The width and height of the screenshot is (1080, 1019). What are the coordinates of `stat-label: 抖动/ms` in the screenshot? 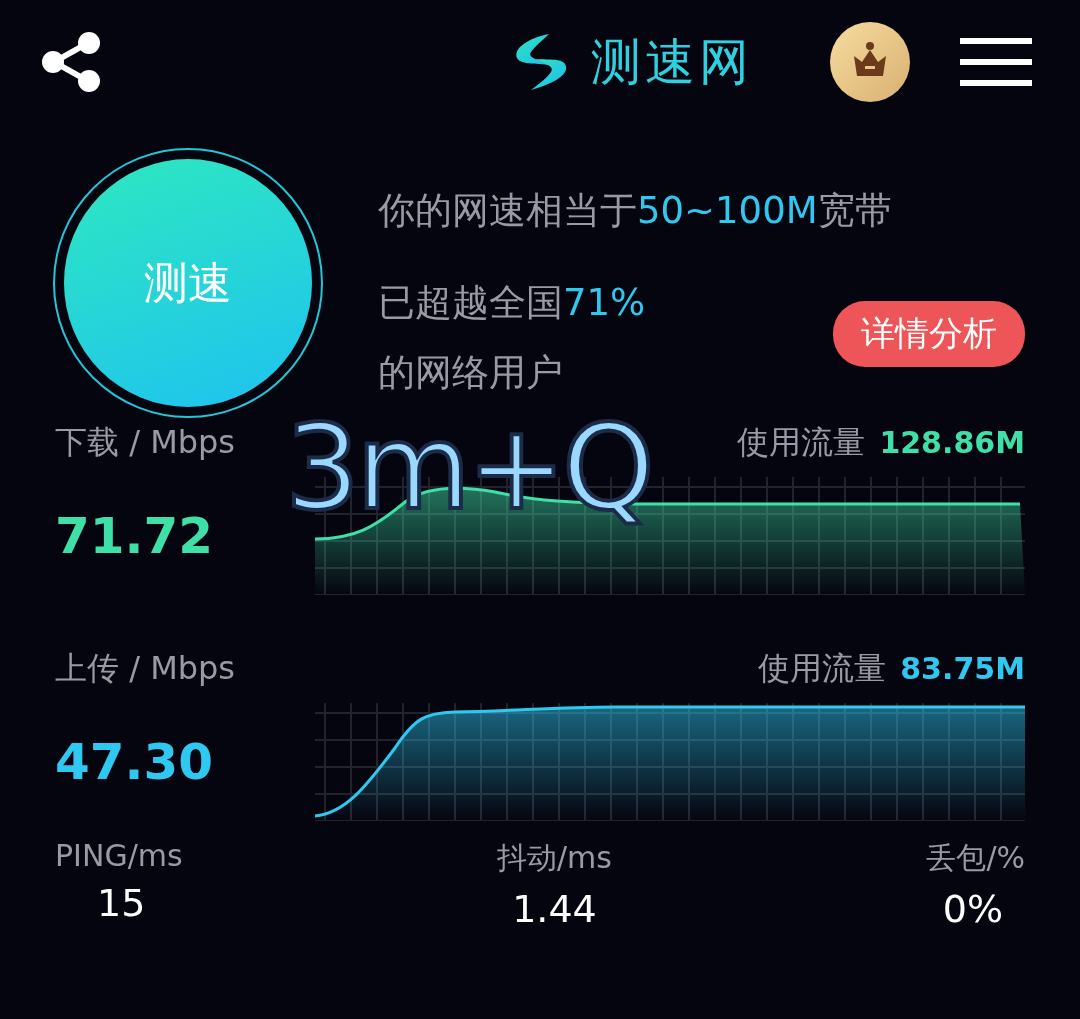 It's located at (554, 858).